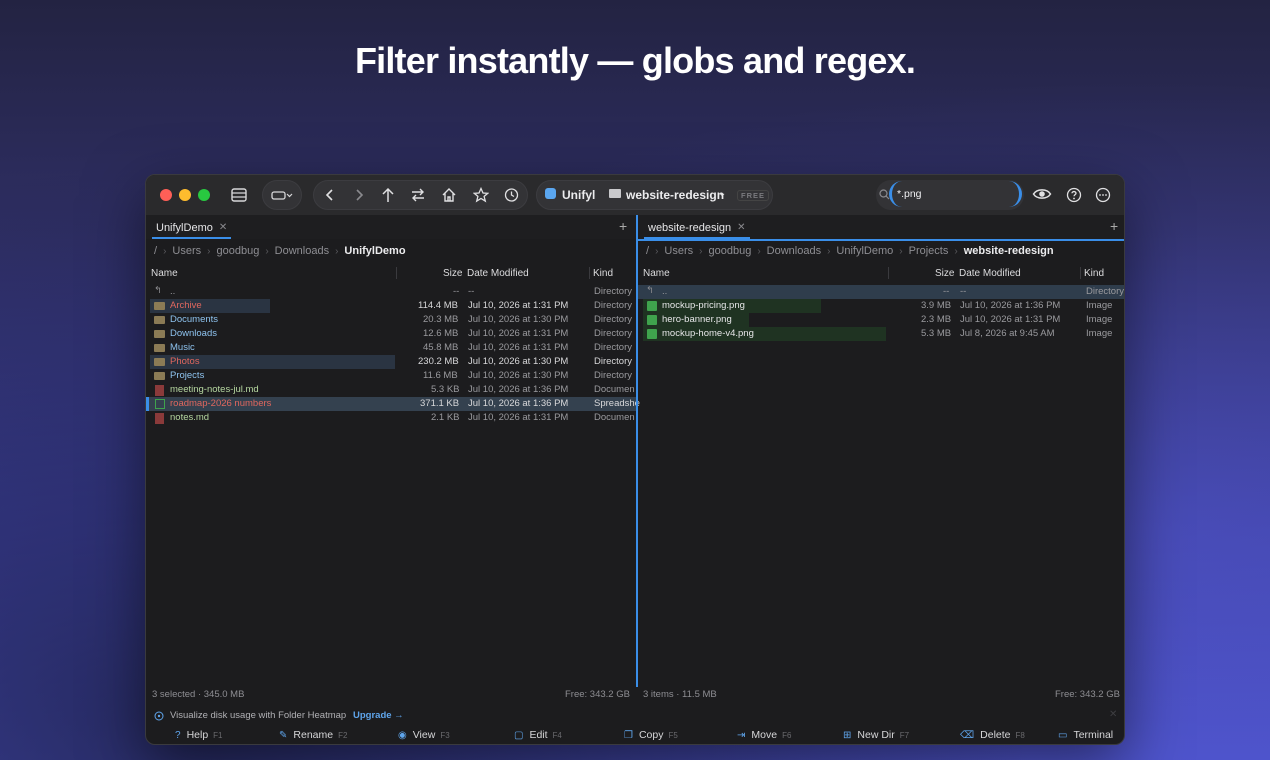 This screenshot has width=1270, height=760. I want to click on folder-label: website-redesign, so click(675, 195).